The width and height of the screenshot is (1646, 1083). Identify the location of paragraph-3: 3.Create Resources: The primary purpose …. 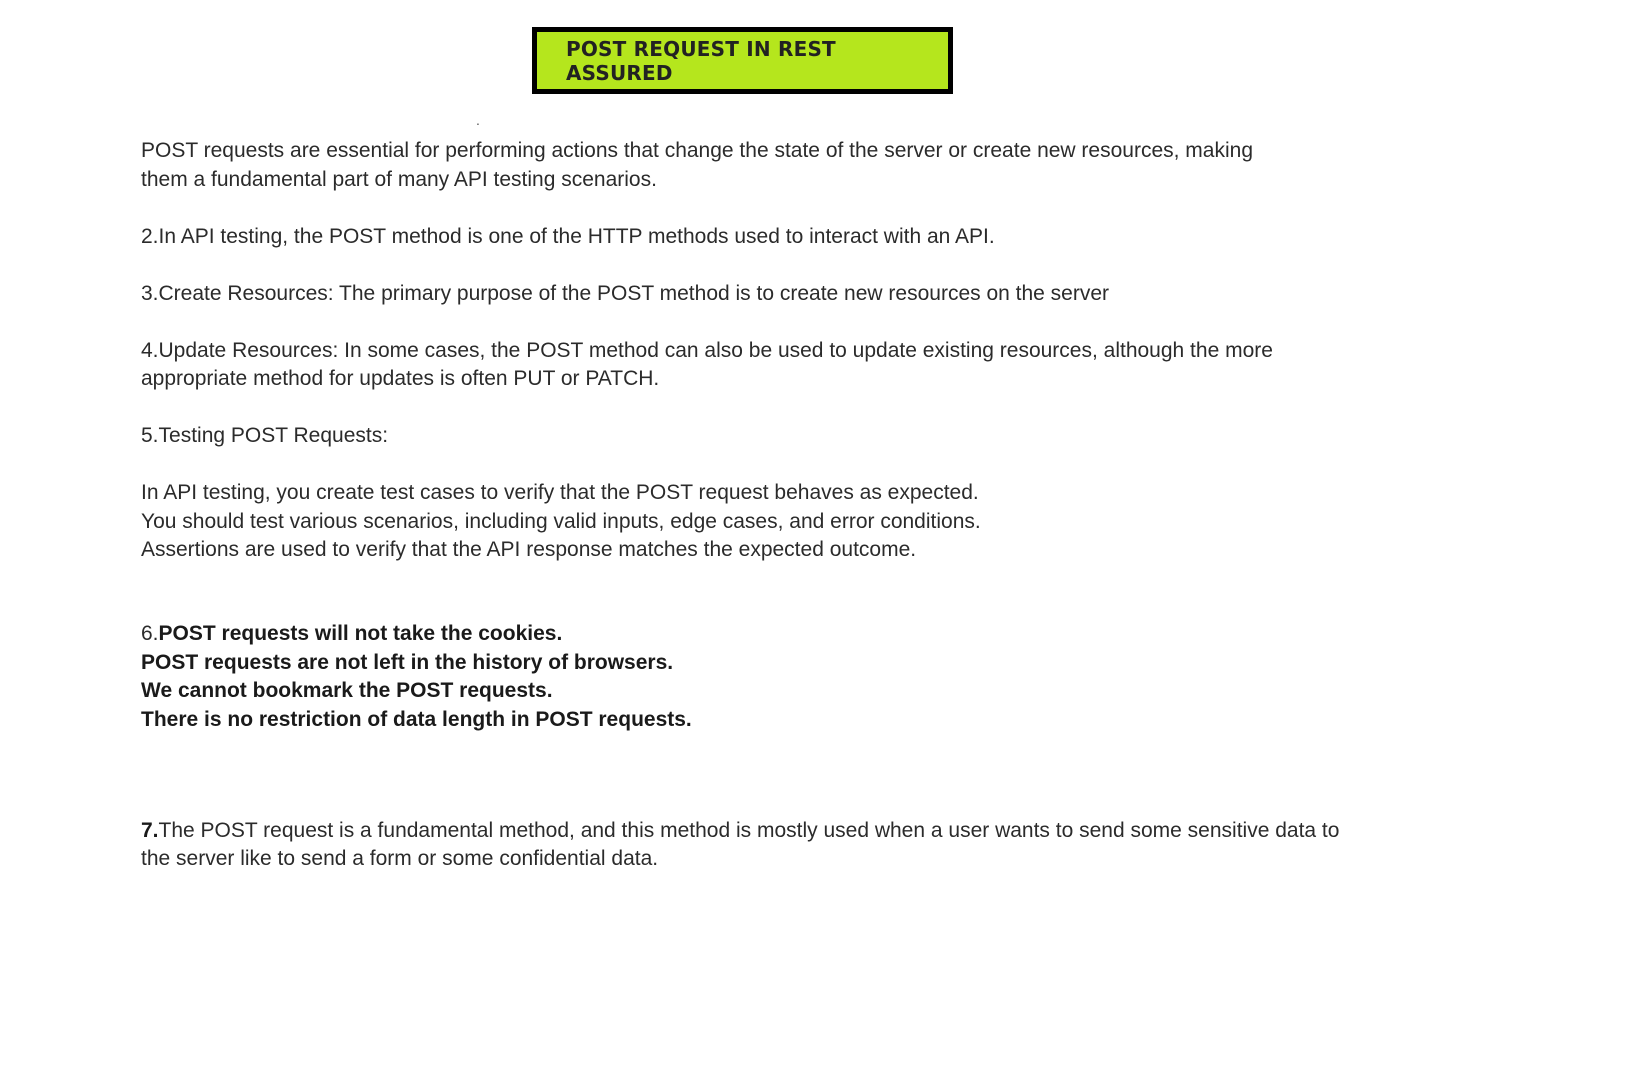
(761, 294).